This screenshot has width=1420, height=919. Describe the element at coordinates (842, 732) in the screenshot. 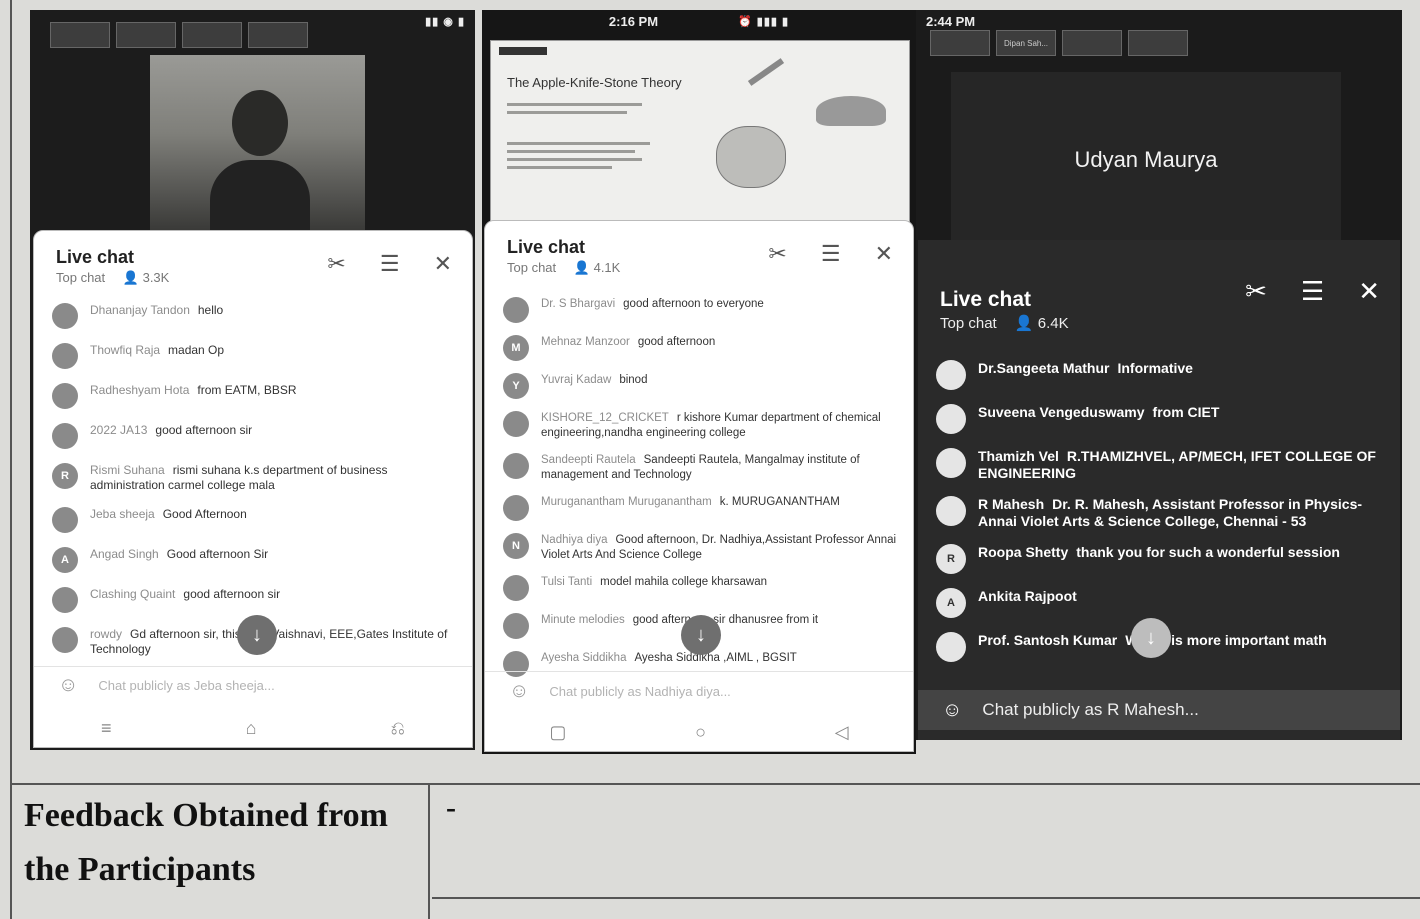

I see `back-icon: ◁` at that location.